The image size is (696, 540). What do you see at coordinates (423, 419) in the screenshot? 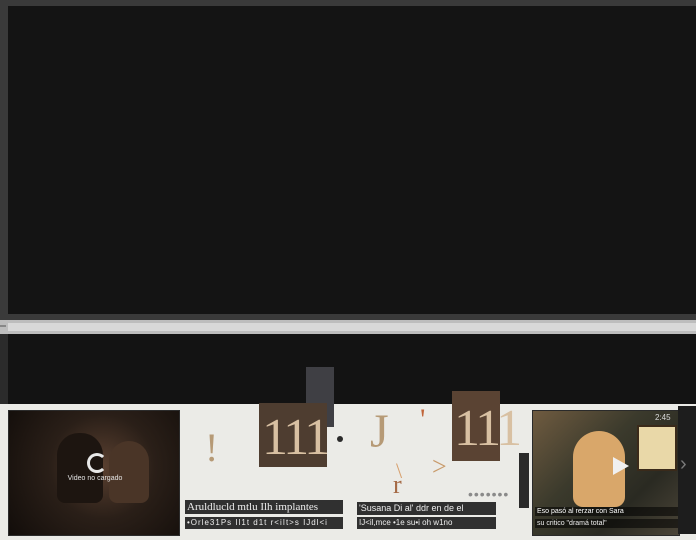
I see `artifact-glyph: '` at bounding box center [423, 419].